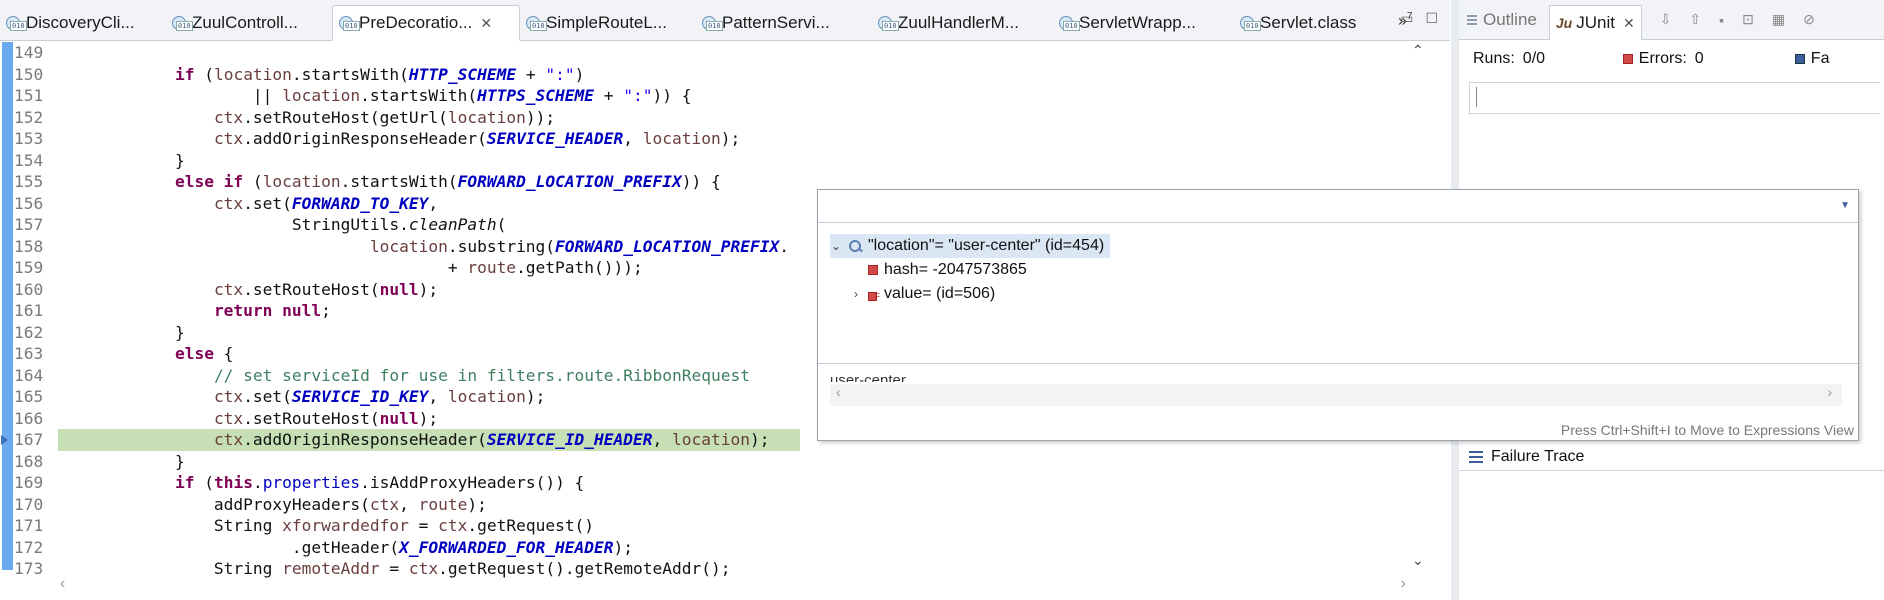 This screenshot has height=600, width=1884. Describe the element at coordinates (955, 269) in the screenshot. I see `variable-label: hash= -2047573865` at that location.